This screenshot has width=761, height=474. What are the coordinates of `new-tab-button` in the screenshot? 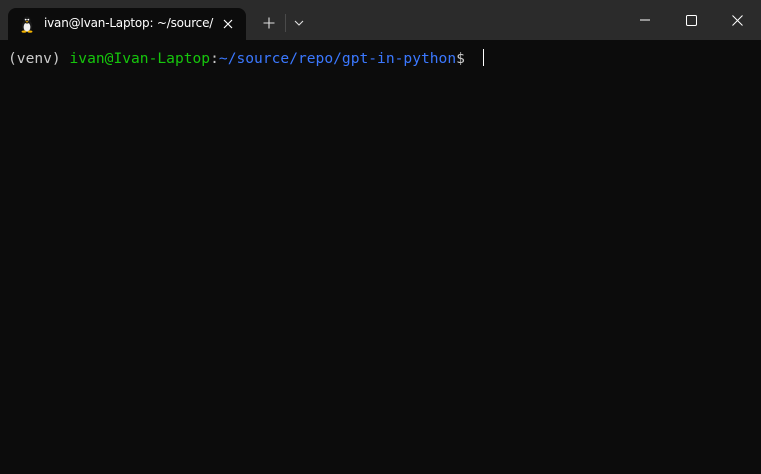 It's located at (269, 23).